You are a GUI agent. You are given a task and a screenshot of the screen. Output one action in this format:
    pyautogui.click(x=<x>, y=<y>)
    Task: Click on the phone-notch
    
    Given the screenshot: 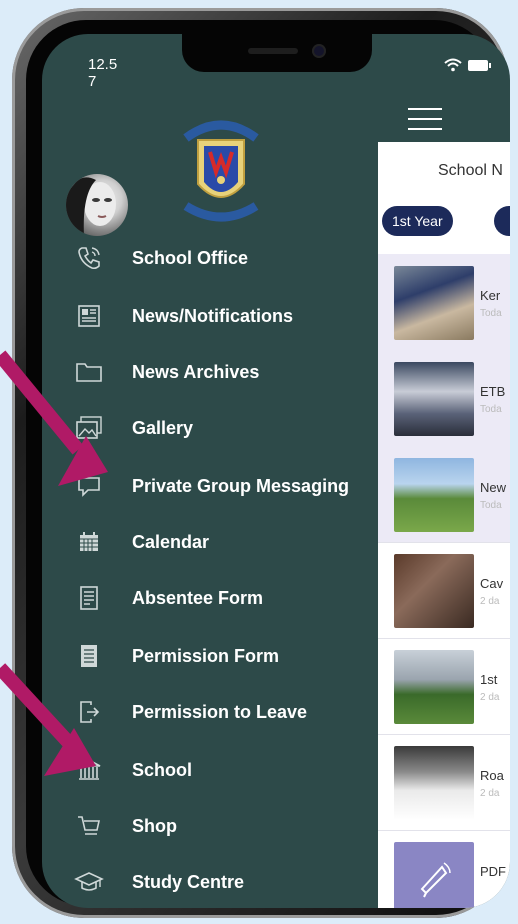 What is the action you would take?
    pyautogui.click(x=277, y=53)
    